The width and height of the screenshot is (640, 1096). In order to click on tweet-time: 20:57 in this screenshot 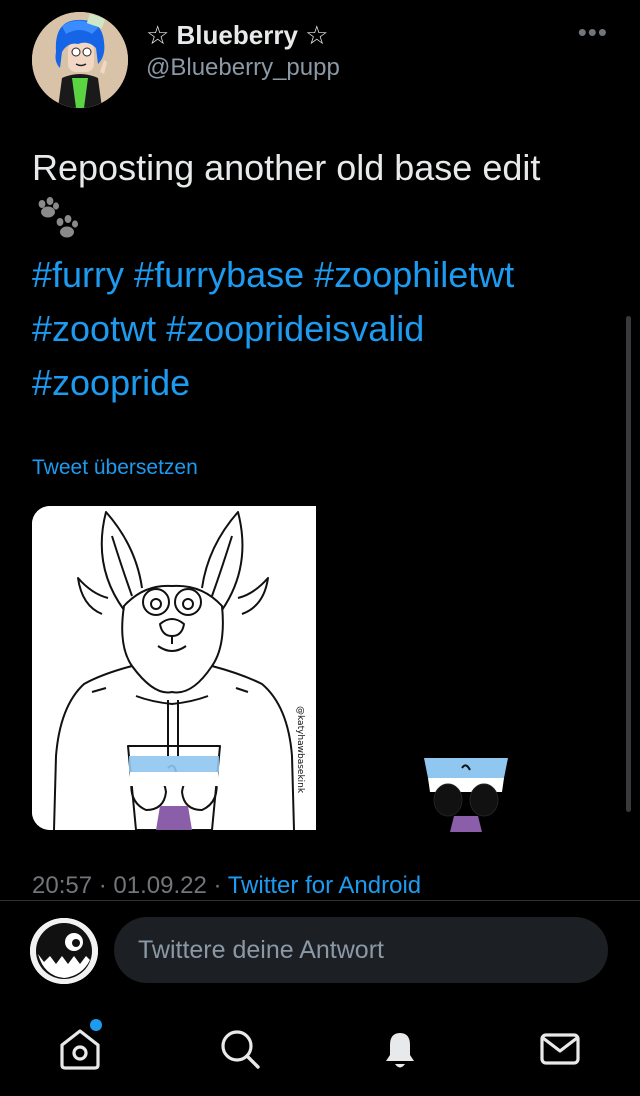, I will do `click(62, 885)`.